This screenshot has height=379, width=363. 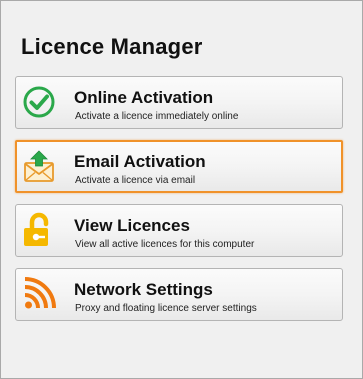 What do you see at coordinates (39, 294) in the screenshot?
I see `network-signal-icon` at bounding box center [39, 294].